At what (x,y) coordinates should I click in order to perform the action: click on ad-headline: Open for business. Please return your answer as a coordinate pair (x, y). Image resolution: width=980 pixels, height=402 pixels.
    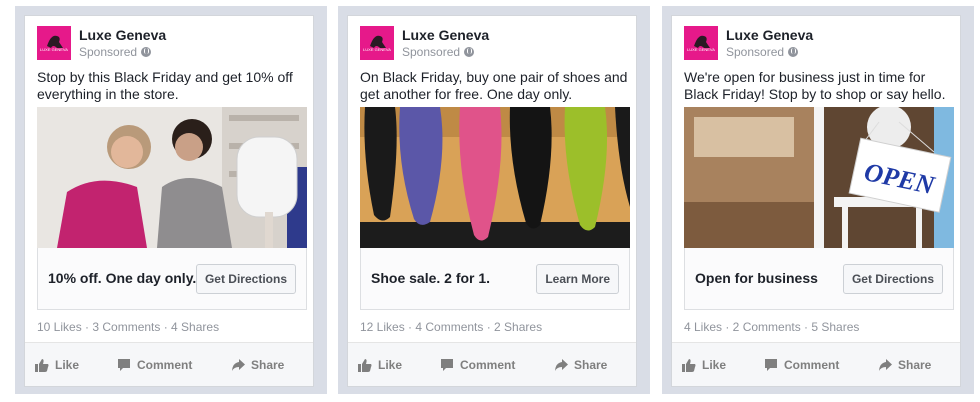
    Looking at the image, I should click on (756, 278).